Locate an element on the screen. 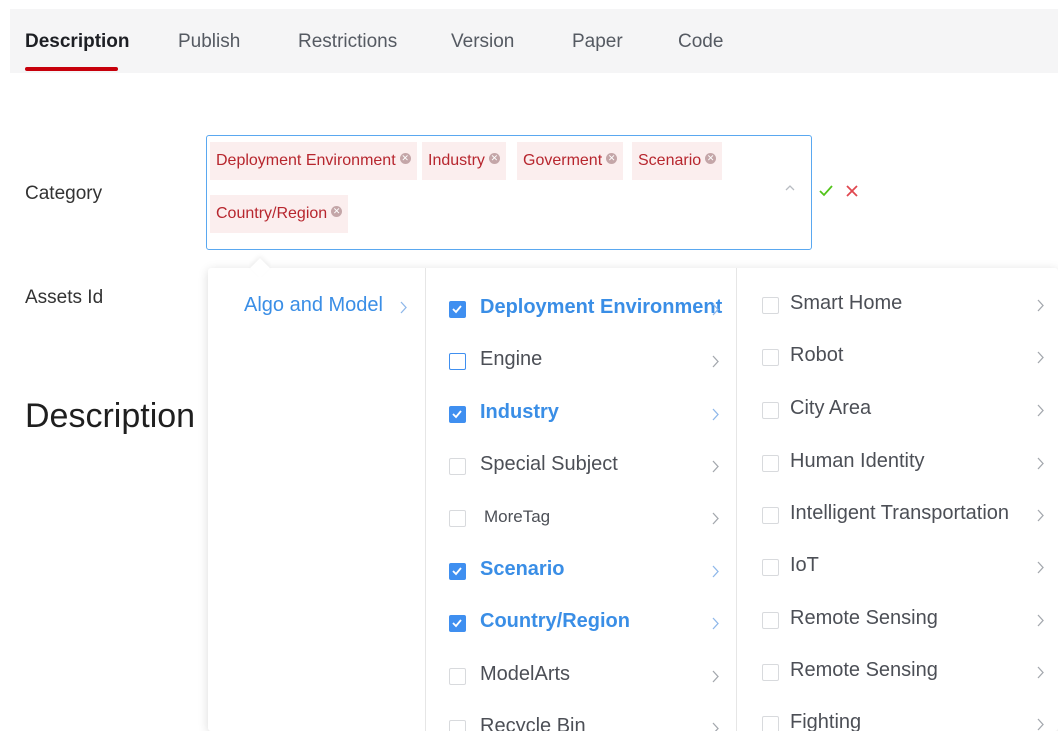  tab-publish: Publish is located at coordinates (209, 42).